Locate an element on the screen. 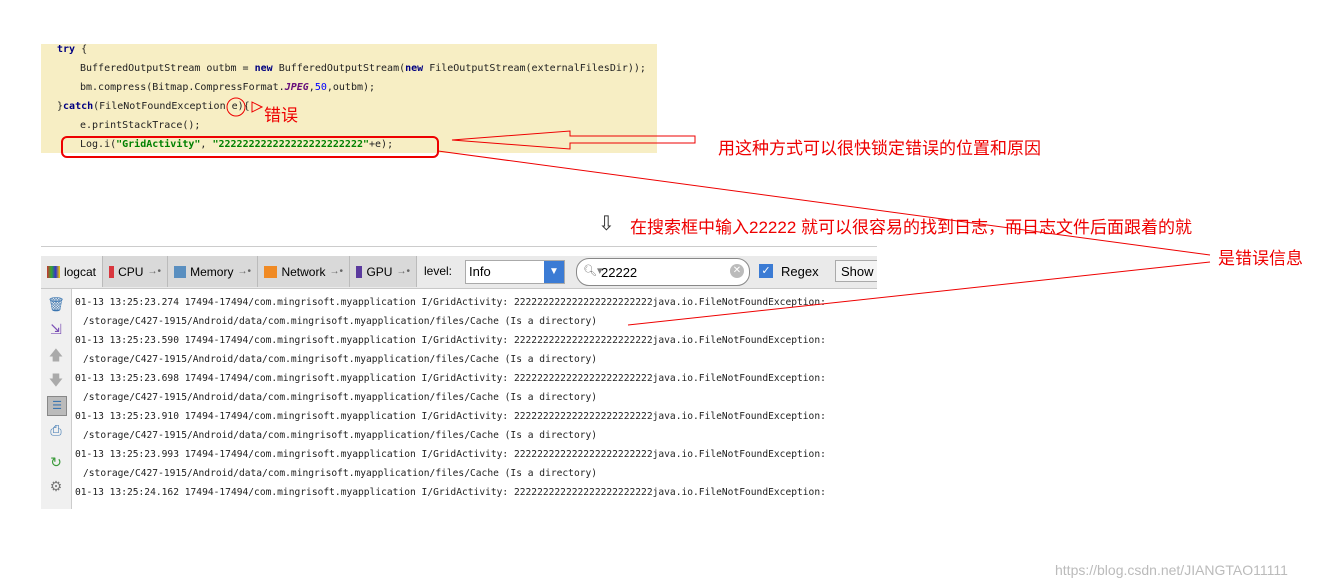 The image size is (1331, 588). locate-arrow is located at coordinates (573, 140).